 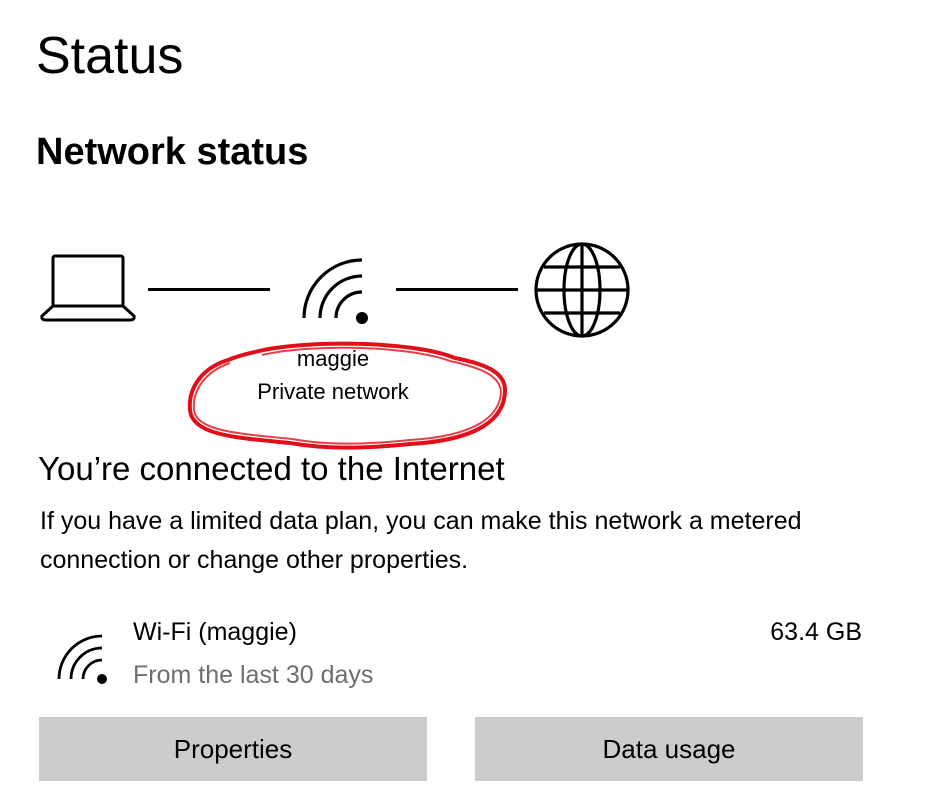 What do you see at coordinates (233, 749) in the screenshot?
I see `properties-button: Properties` at bounding box center [233, 749].